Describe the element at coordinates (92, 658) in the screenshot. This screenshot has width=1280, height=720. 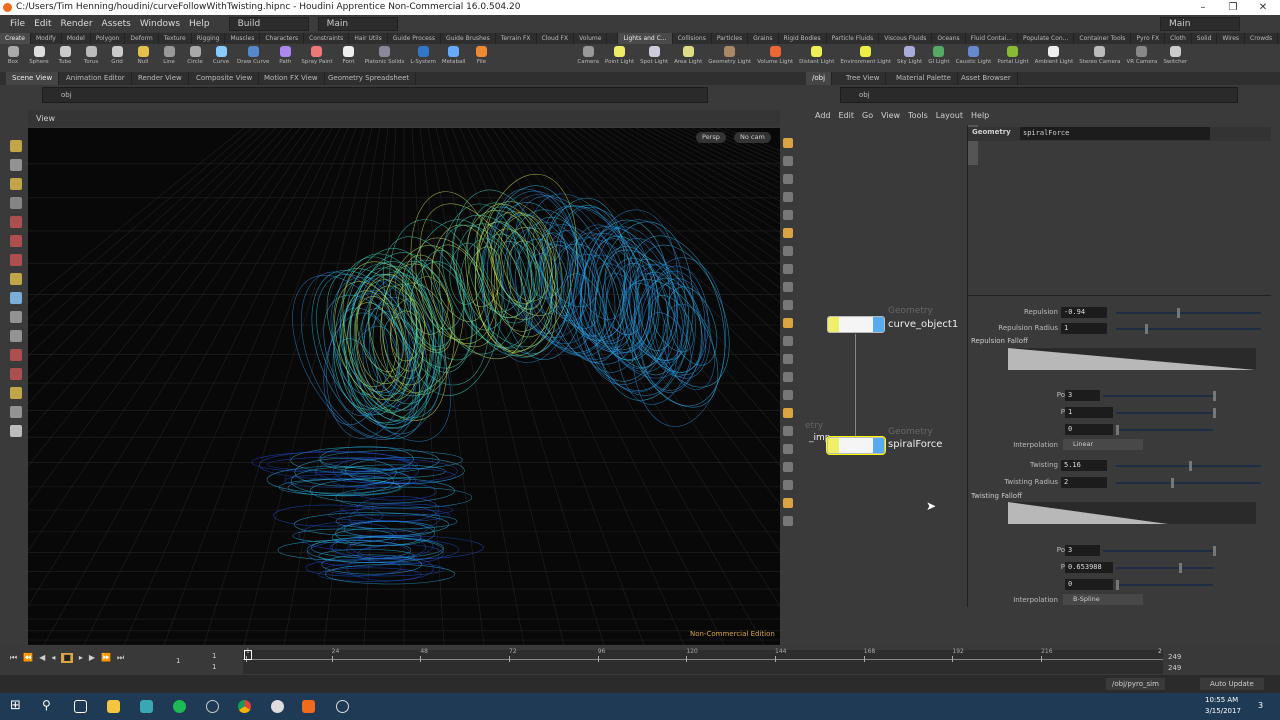
I see `playback-button-icon: ▶` at that location.